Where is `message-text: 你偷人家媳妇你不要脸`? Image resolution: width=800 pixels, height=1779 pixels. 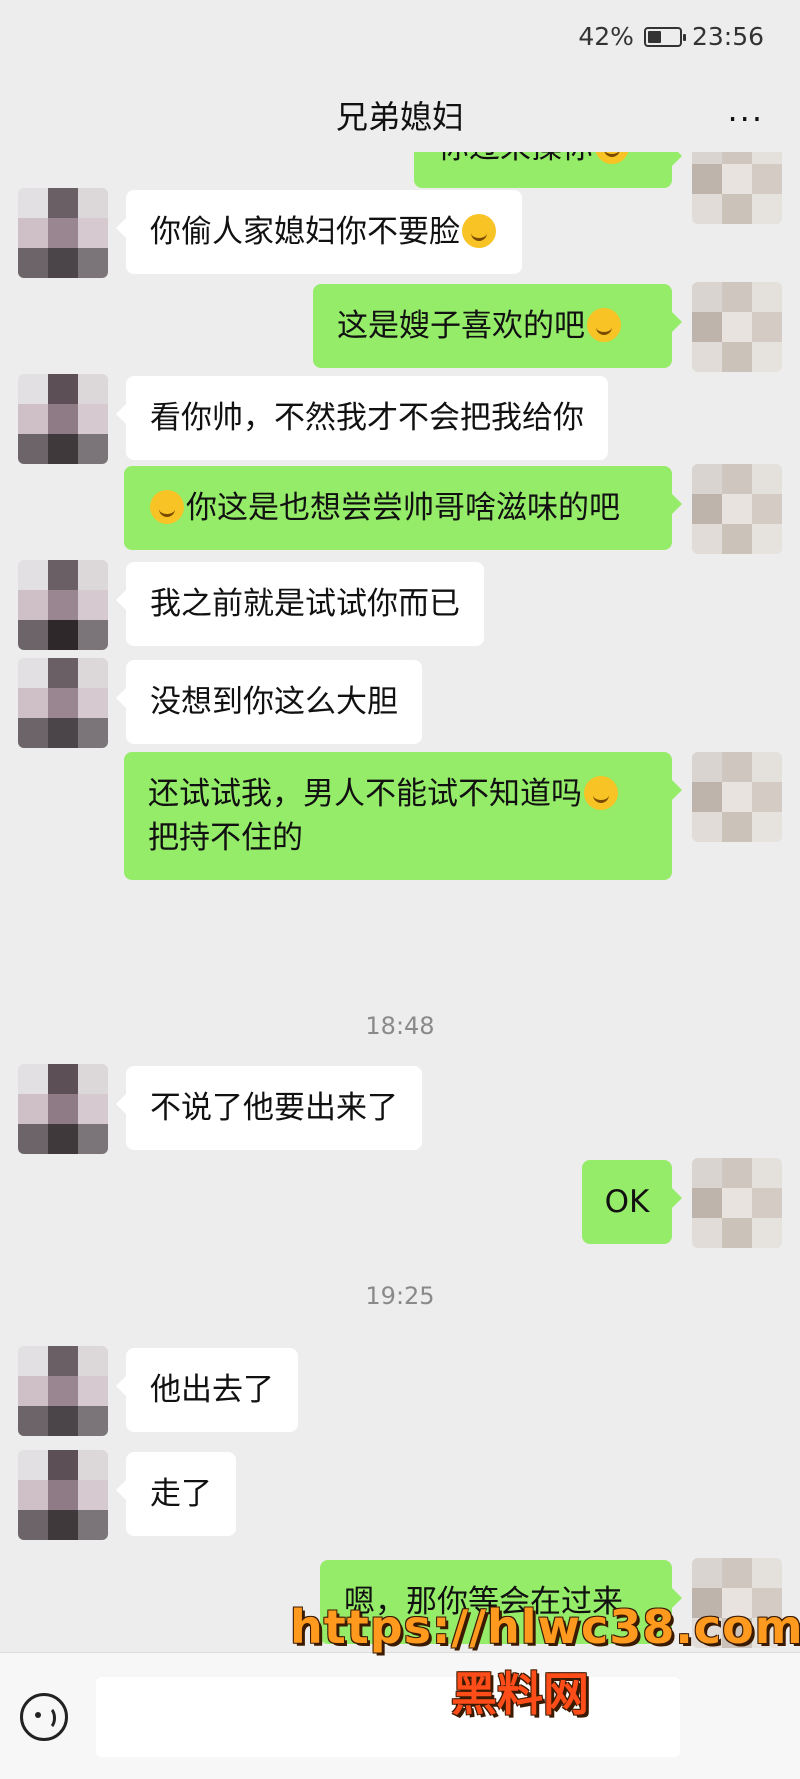 message-text: 你偷人家媳妇你不要脸 is located at coordinates (305, 232).